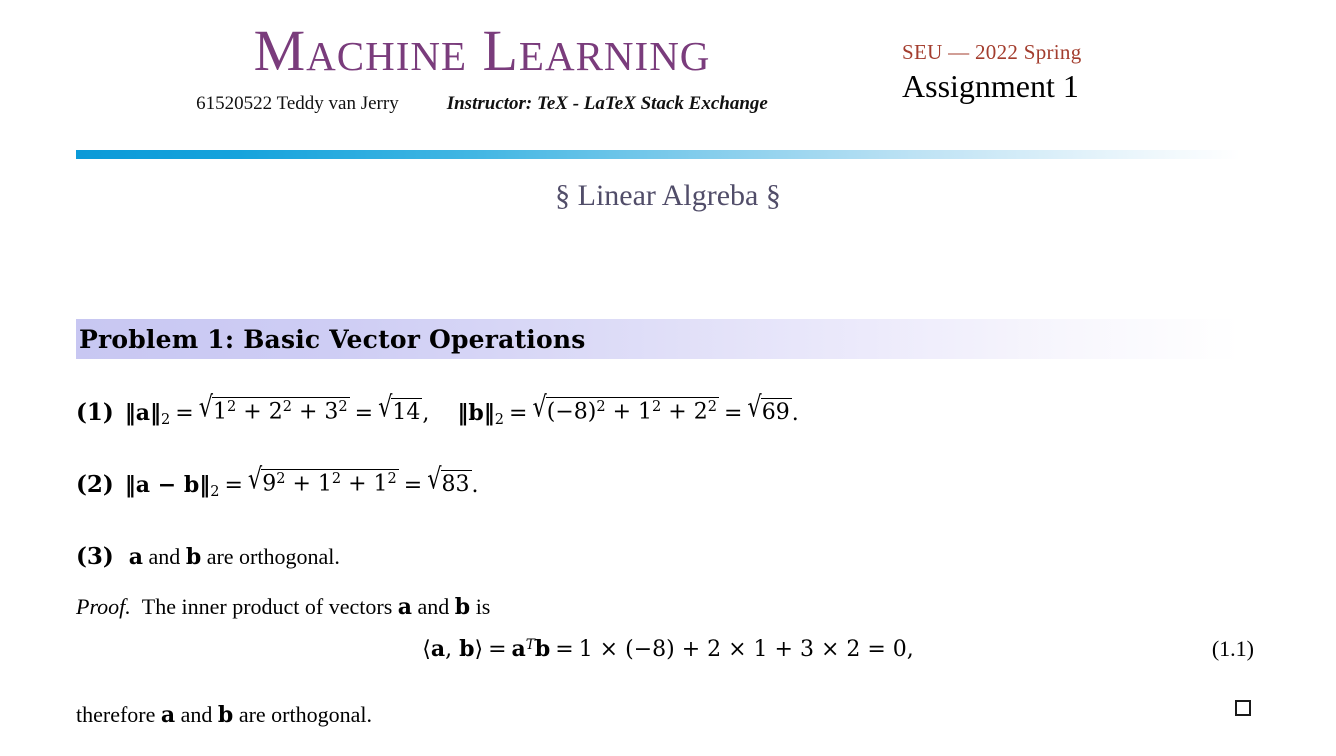  I want to click on item-2: (2) ‖a − b‖2 = √92 + 12 + 12 = √83., so click(277, 481).